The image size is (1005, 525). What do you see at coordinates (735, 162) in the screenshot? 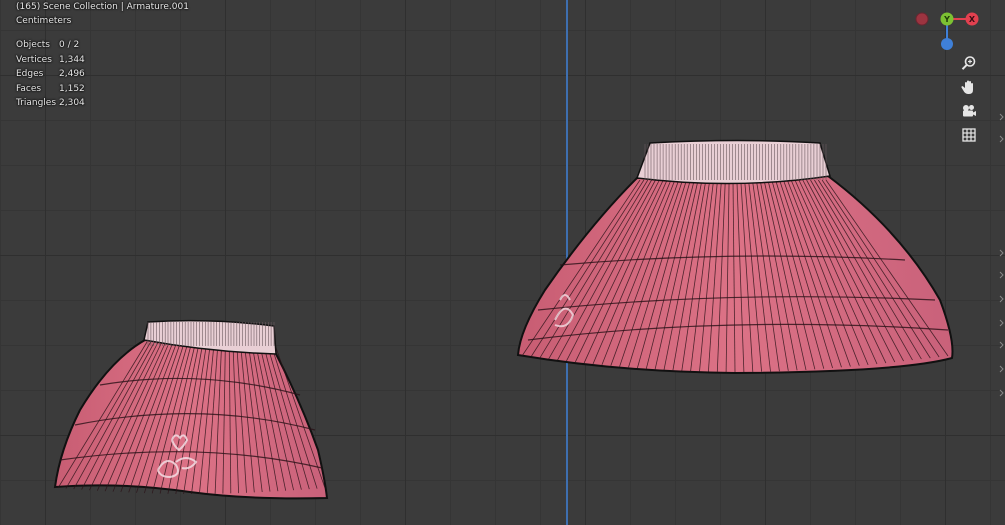
I see `skirt-right-band-lines` at bounding box center [735, 162].